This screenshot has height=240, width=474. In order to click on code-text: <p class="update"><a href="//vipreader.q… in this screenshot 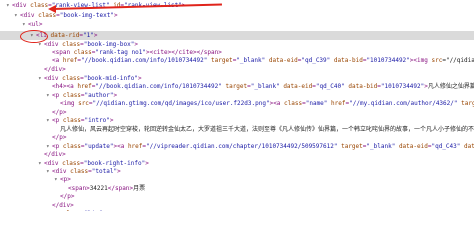, I will do `click(263, 146)`.